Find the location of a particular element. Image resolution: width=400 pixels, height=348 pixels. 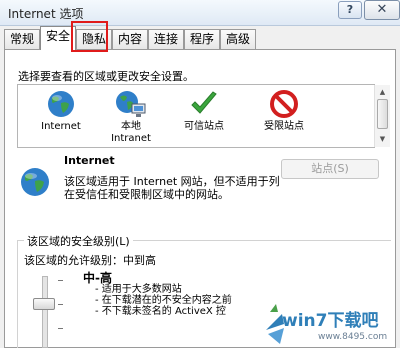

level-detail: - 不下载未签名的 ActiveX 控 is located at coordinates (160, 311).